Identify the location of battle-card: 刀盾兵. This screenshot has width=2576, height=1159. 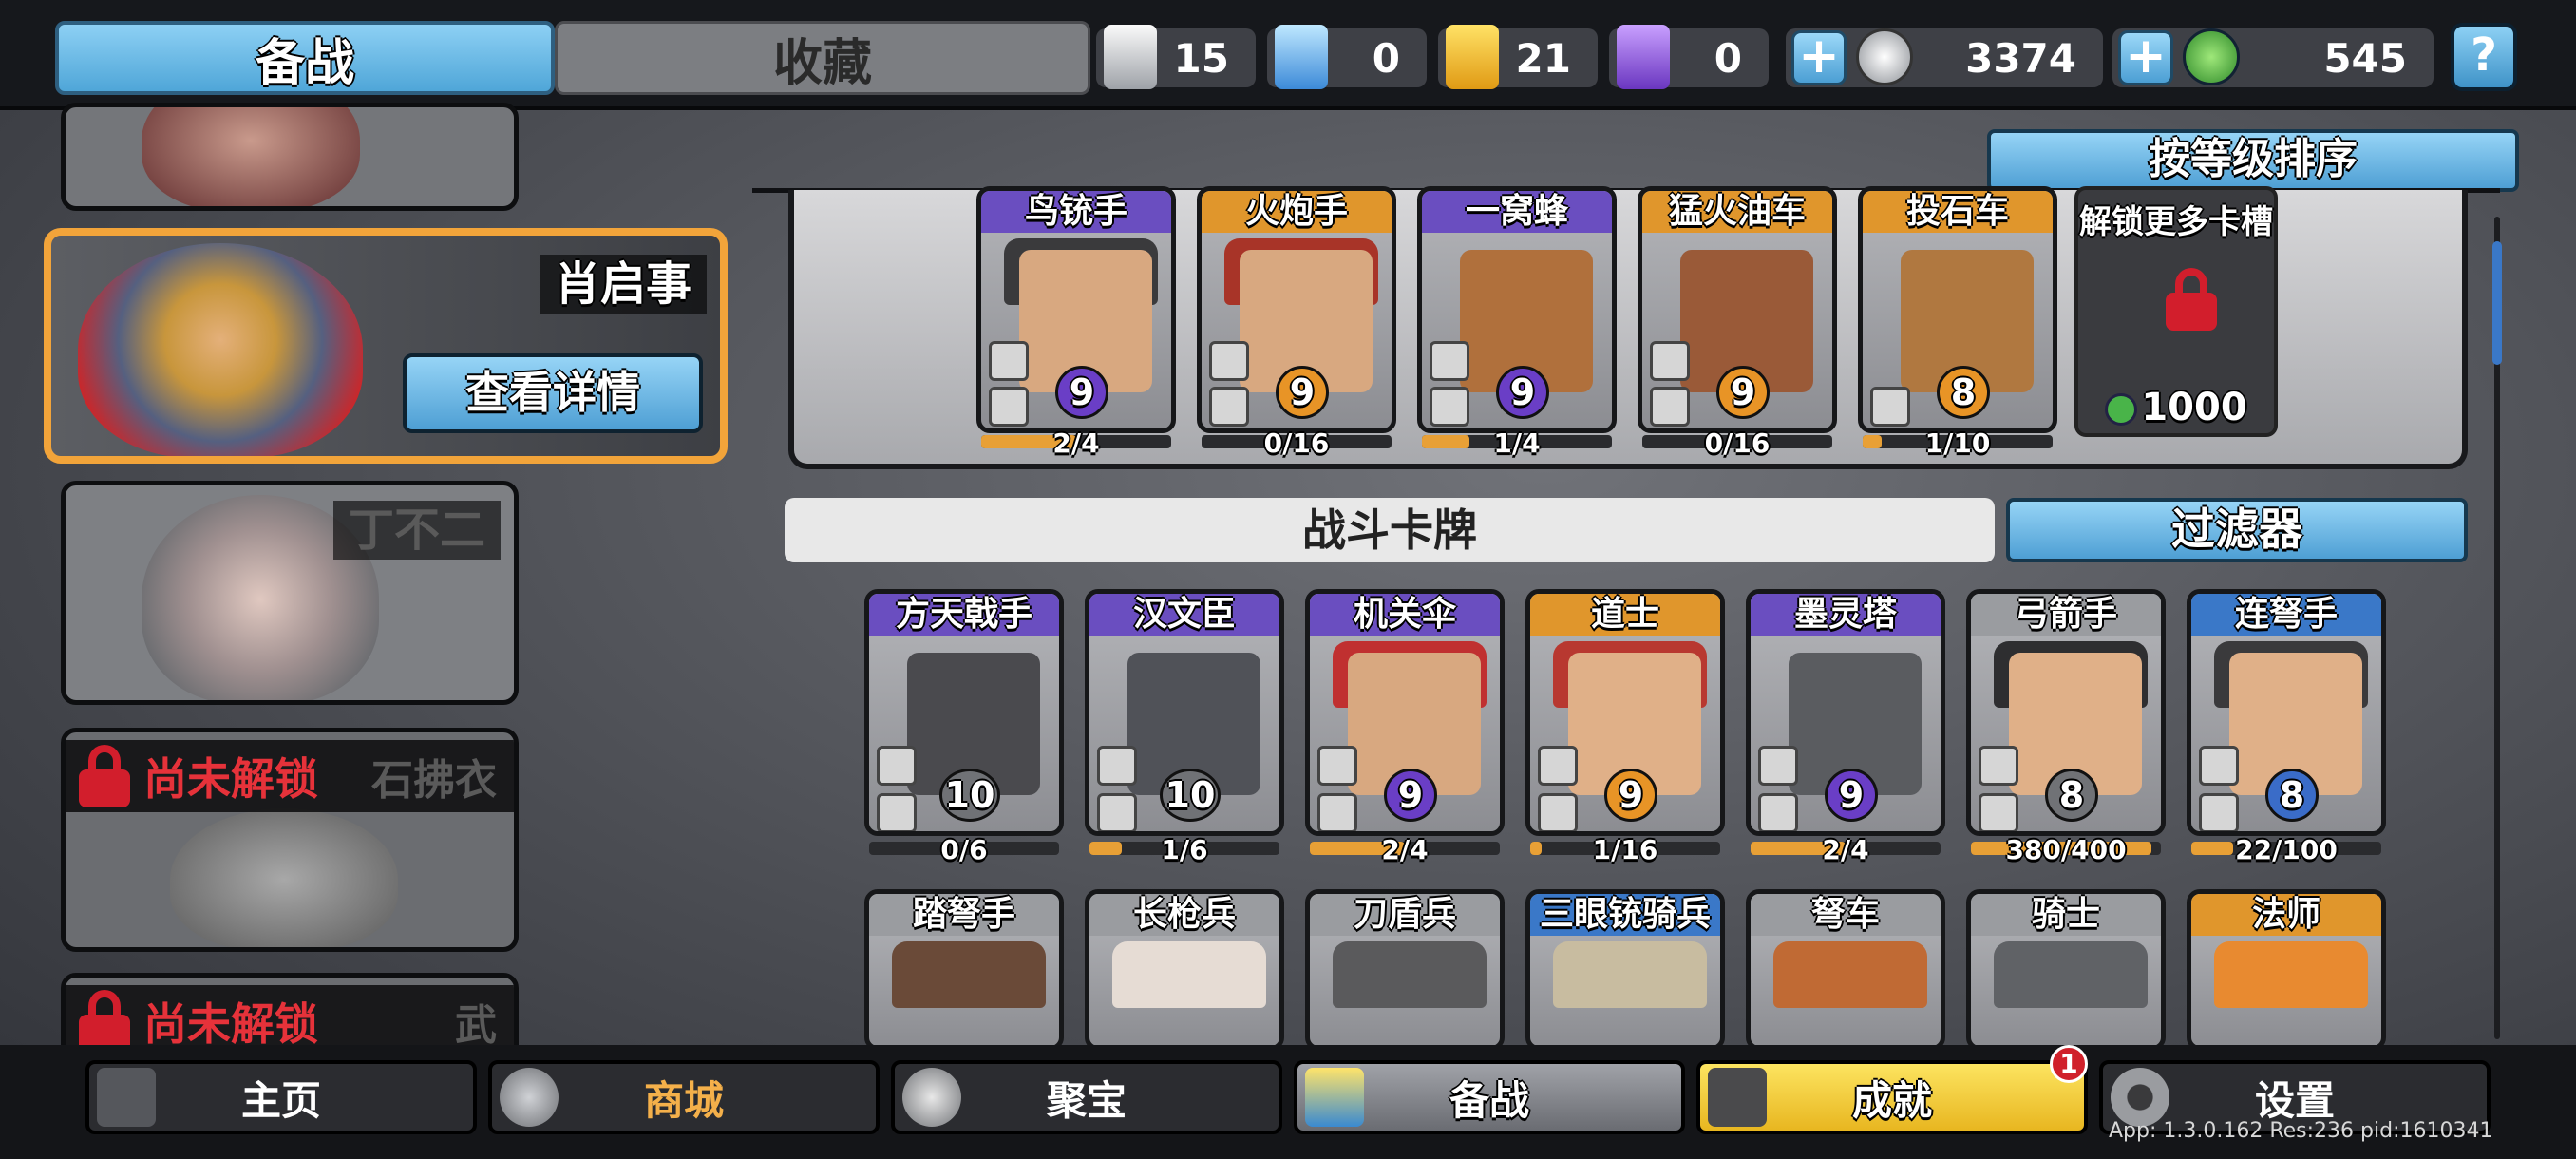
(1405, 970).